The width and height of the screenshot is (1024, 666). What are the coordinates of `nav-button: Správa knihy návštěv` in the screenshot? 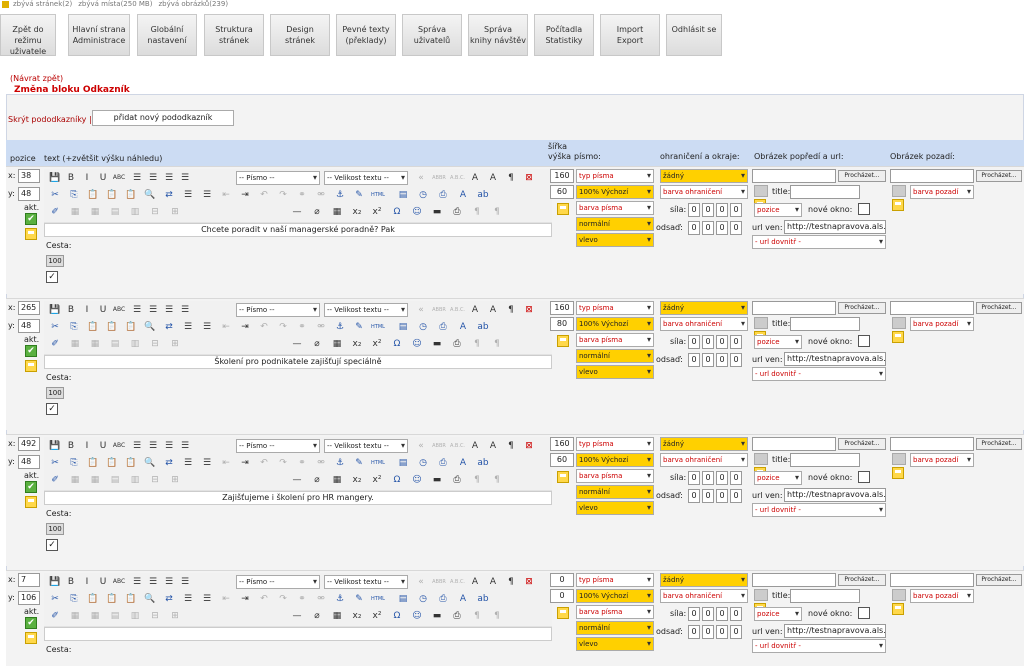 It's located at (498, 35).